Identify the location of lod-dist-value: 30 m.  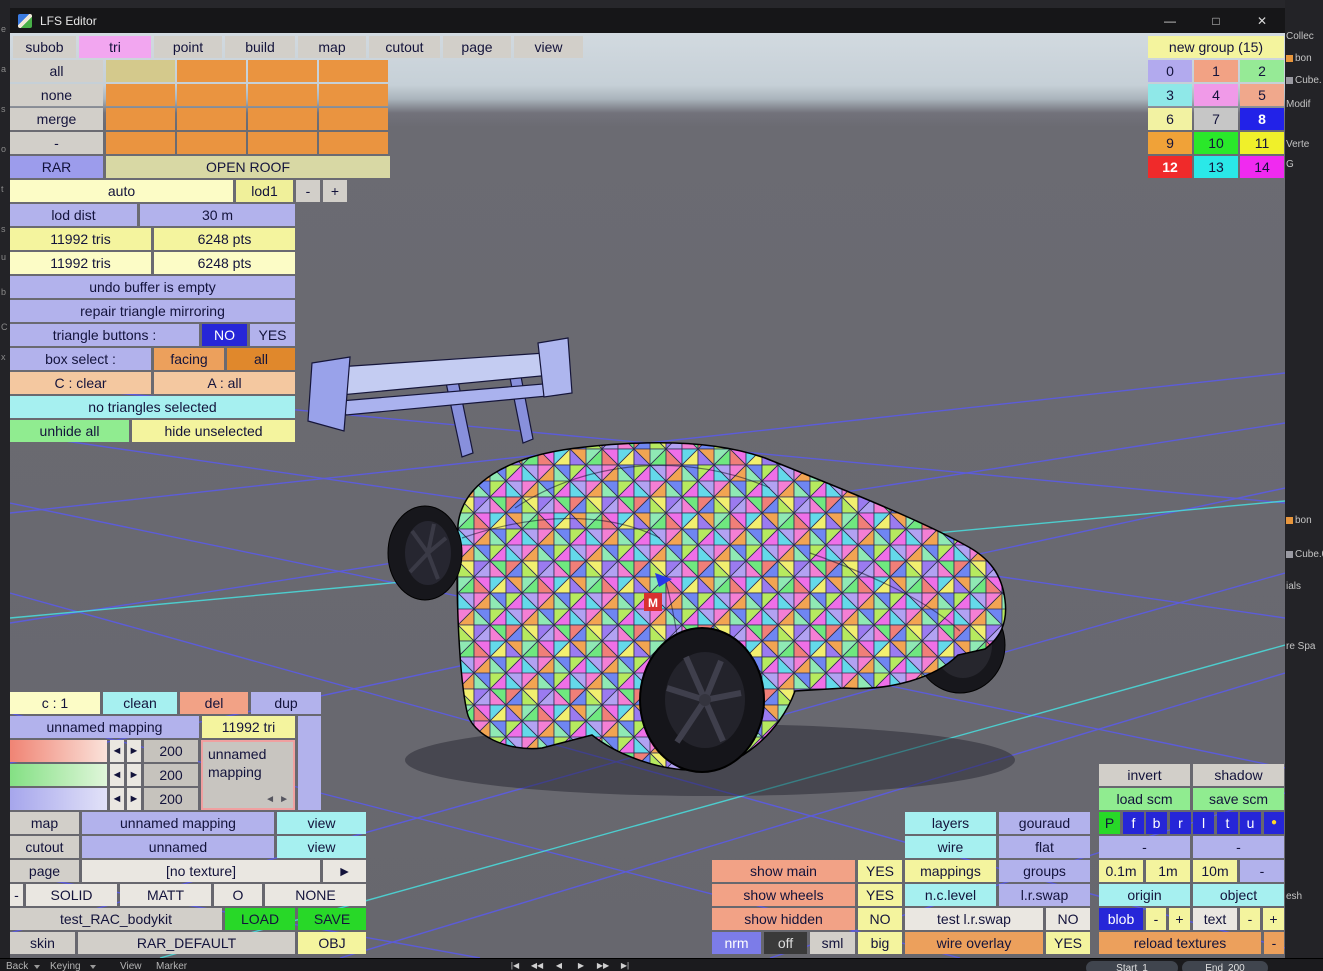
(217, 215).